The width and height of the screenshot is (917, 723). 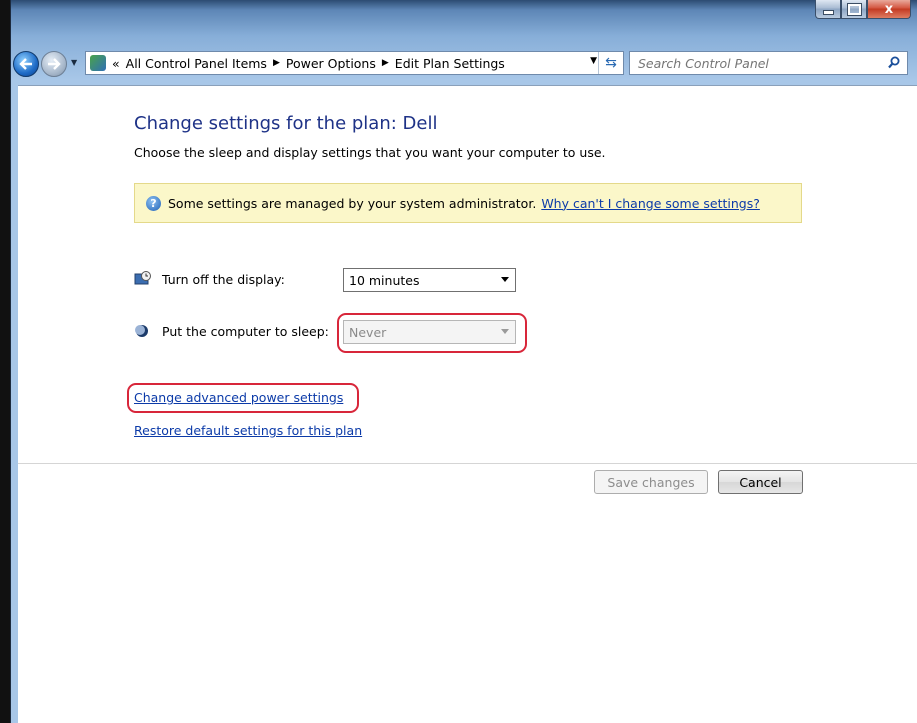 I want to click on search-box, so click(x=768, y=63).